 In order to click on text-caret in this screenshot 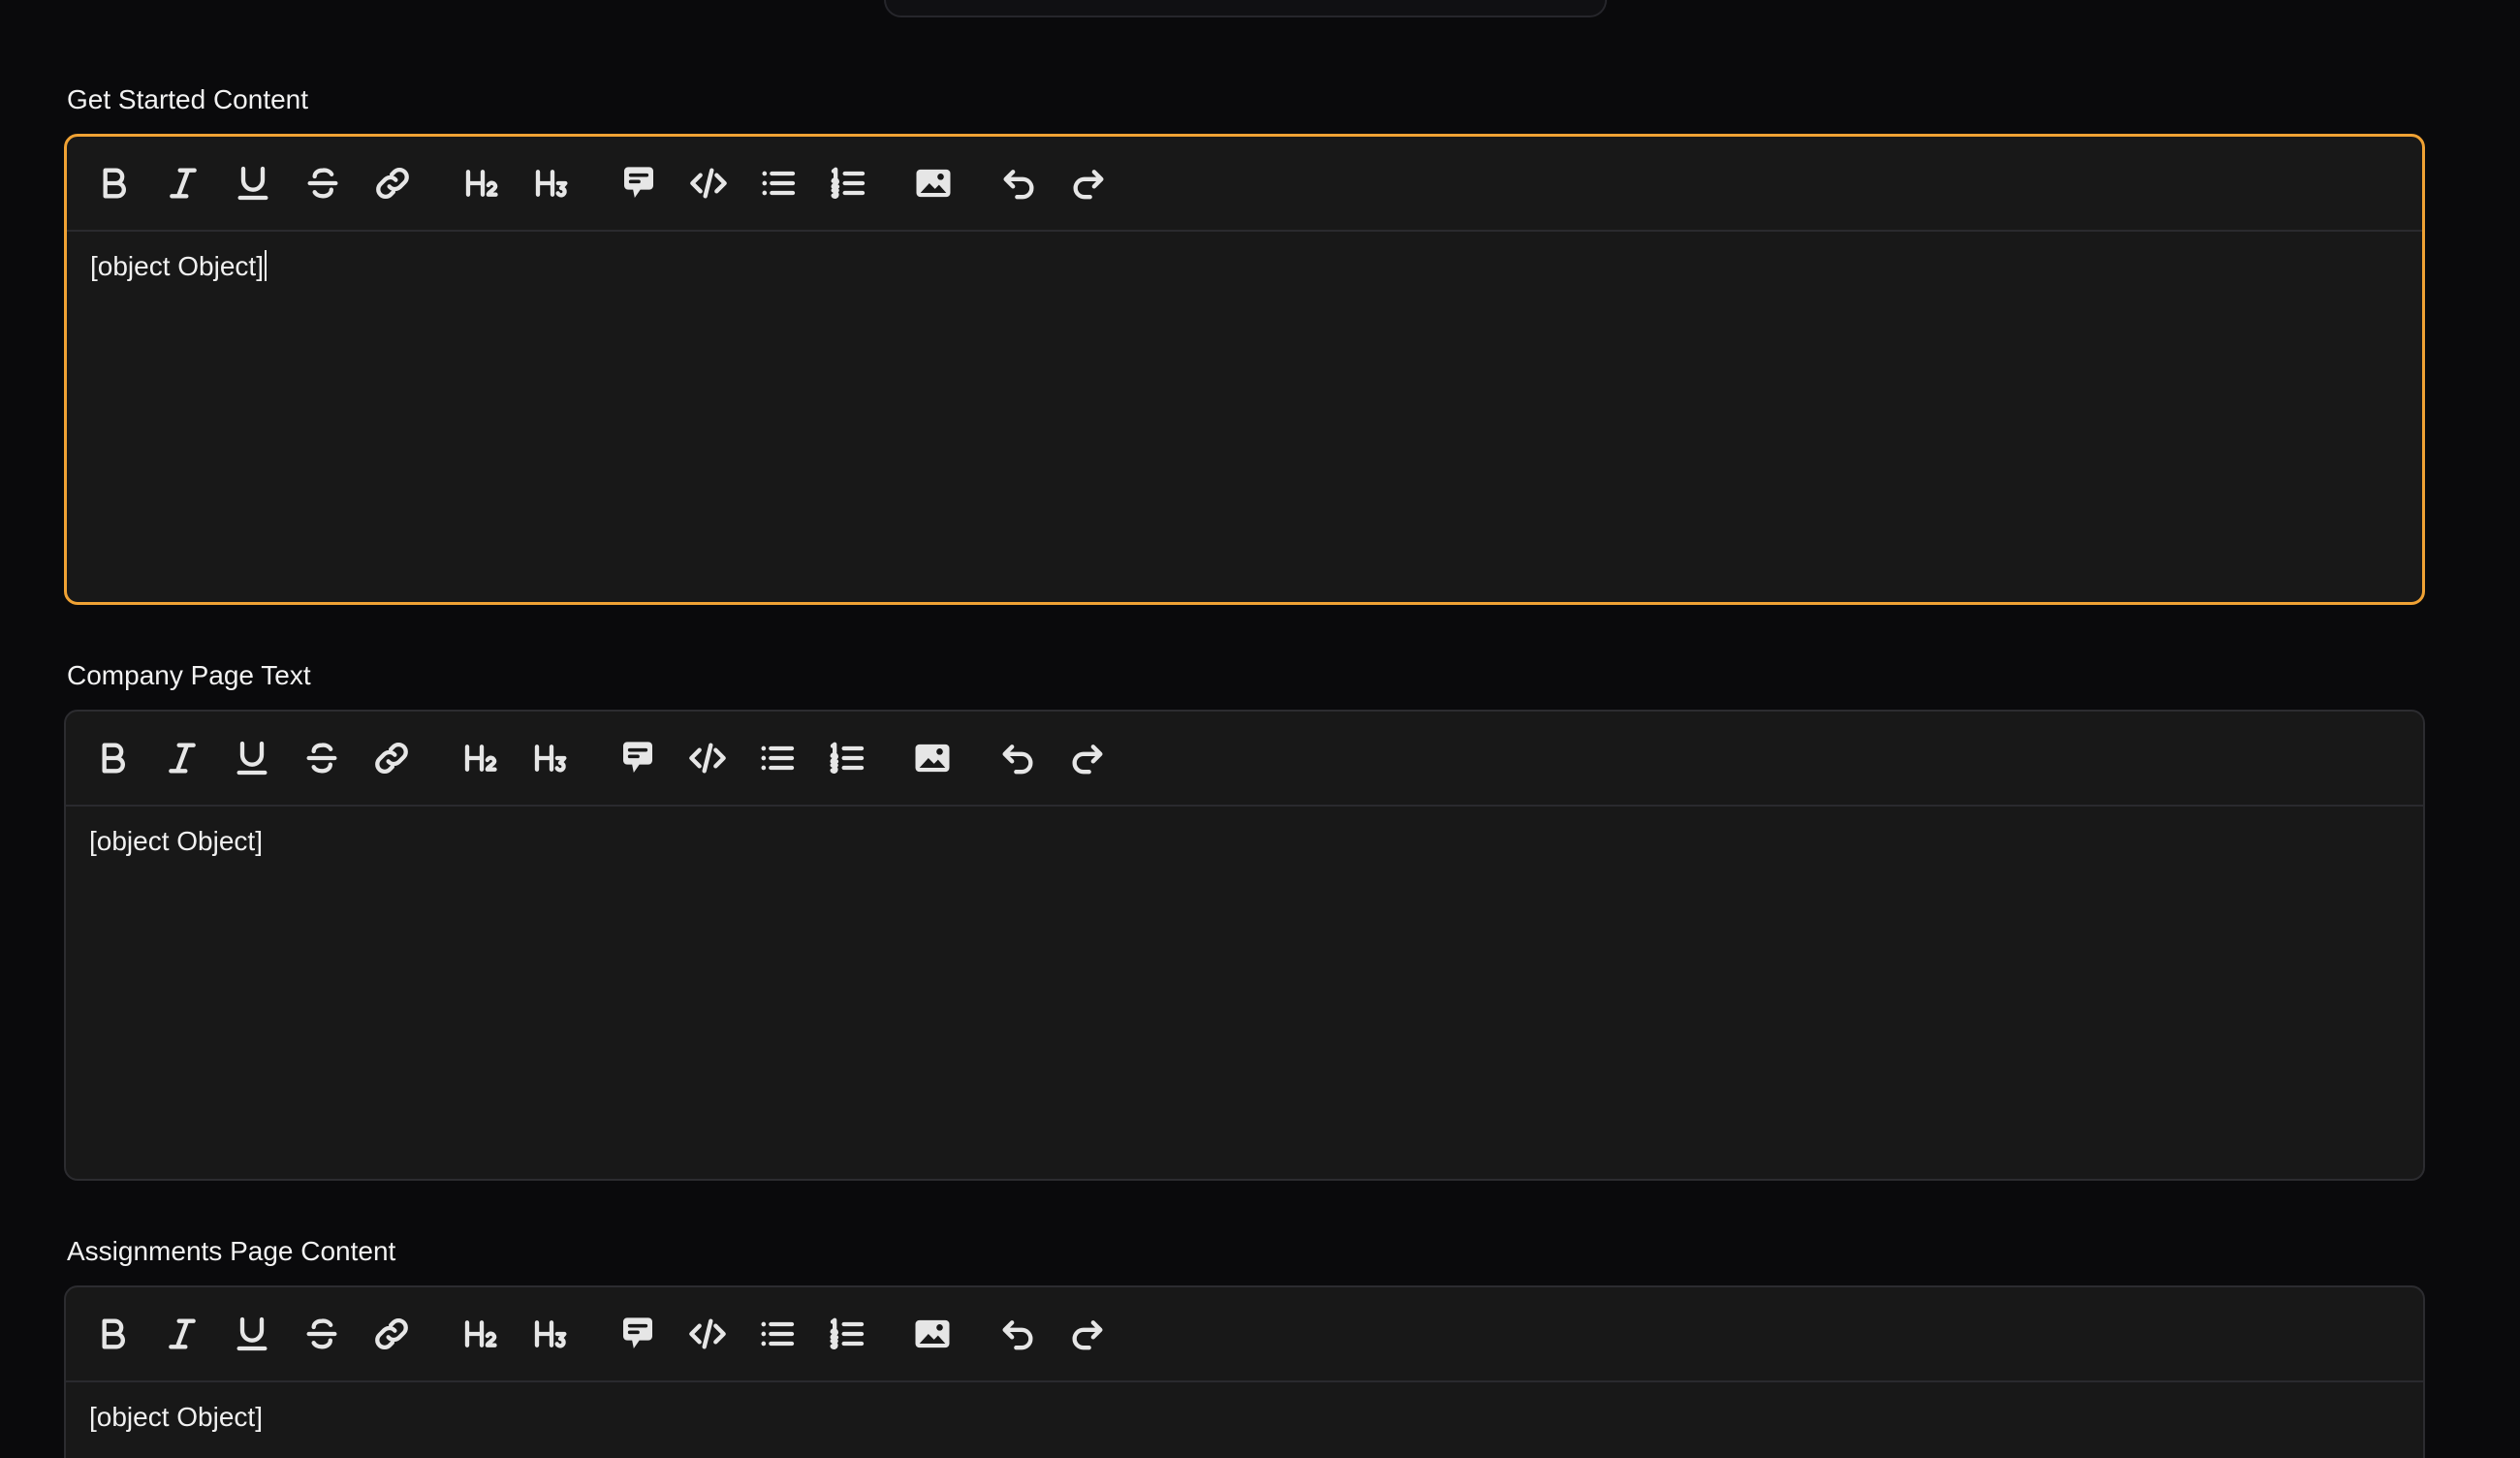, I will do `click(265, 265)`.